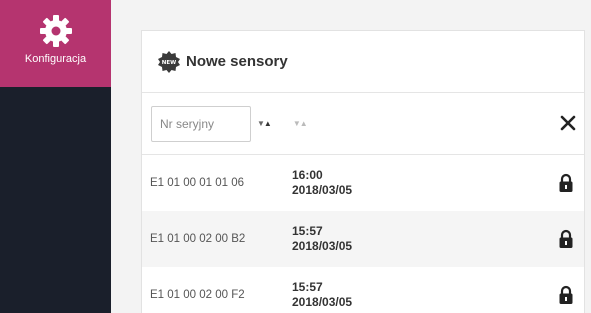 The height and width of the screenshot is (313, 591). Describe the element at coordinates (198, 239) in the screenshot. I see `serial-number: E1 01 00 02 00 B2` at that location.